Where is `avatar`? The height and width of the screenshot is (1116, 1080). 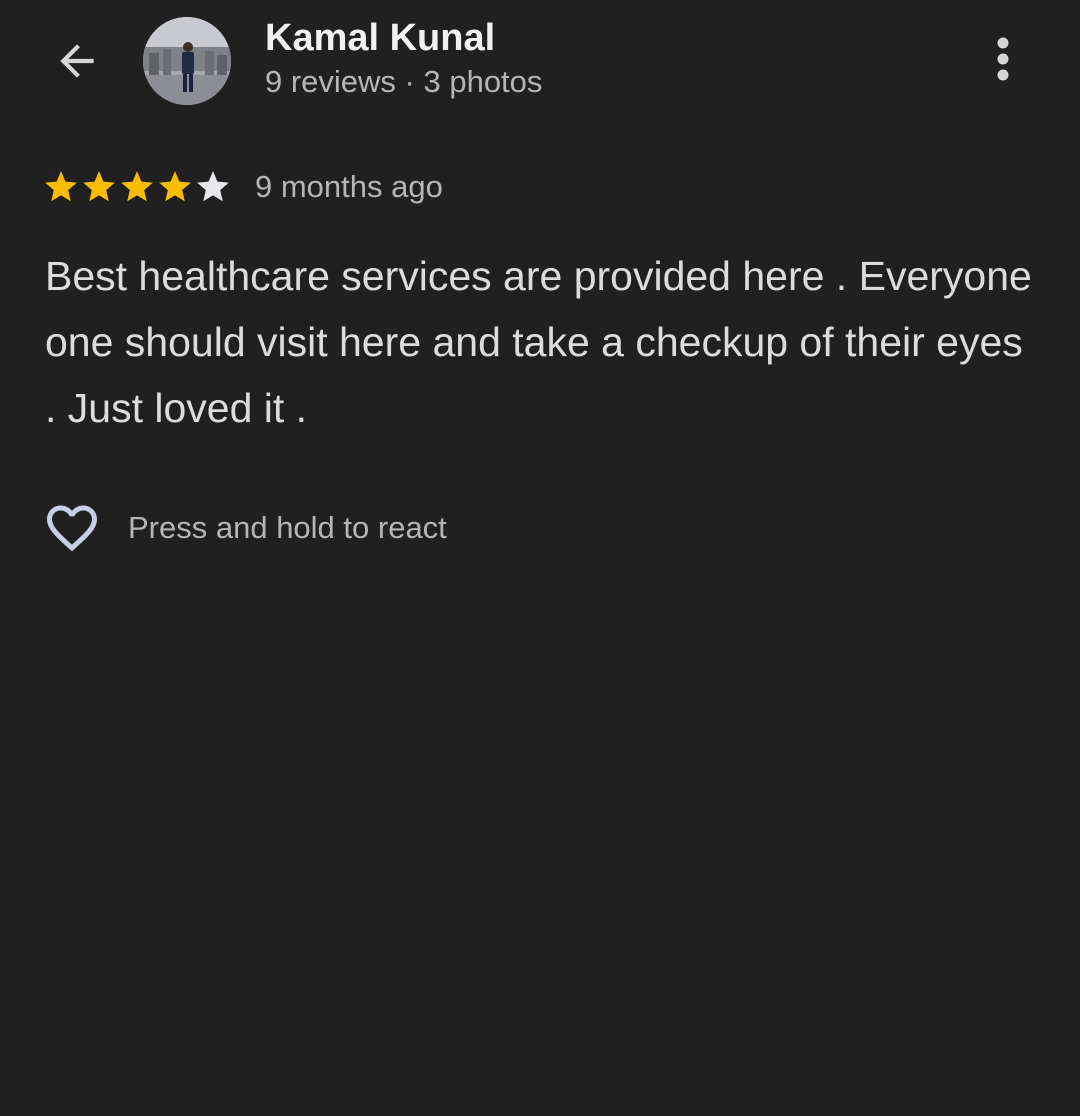
avatar is located at coordinates (187, 61).